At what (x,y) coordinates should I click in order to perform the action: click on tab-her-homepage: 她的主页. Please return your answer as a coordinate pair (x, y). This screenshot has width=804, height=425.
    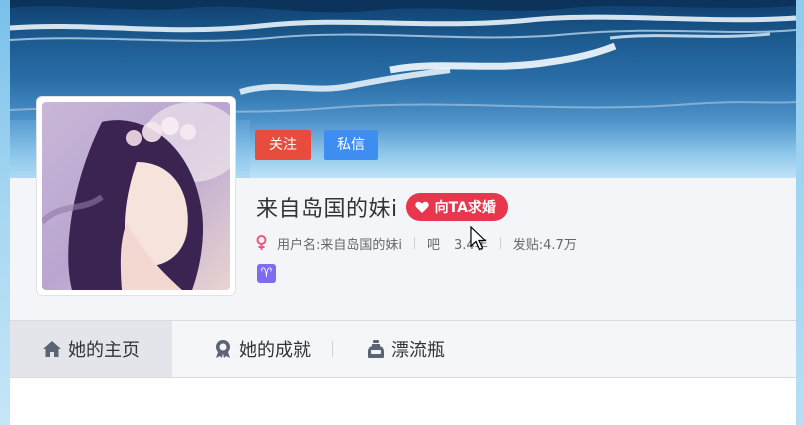
    Looking at the image, I should click on (91, 349).